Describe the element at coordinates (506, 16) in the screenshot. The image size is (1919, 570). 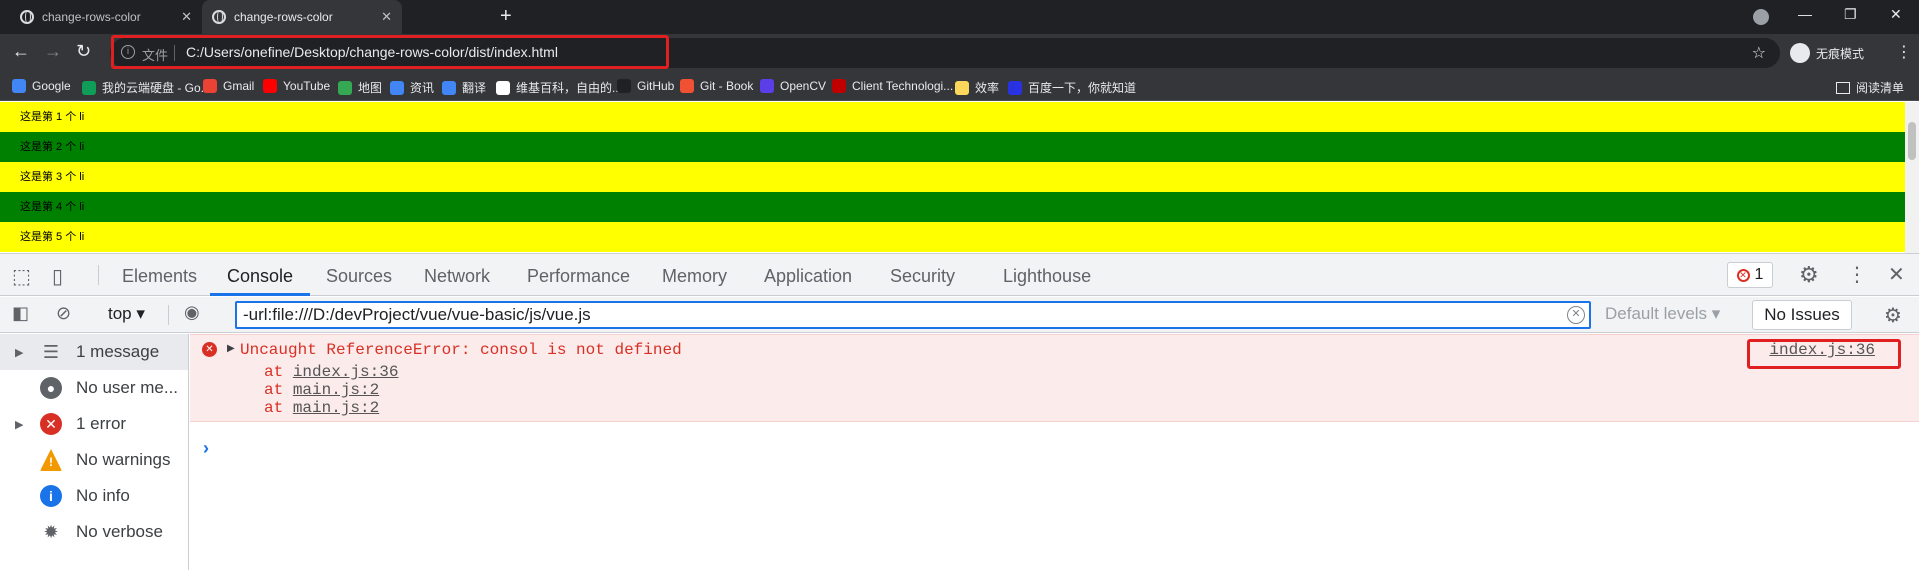
I see `plus-icon: +` at that location.